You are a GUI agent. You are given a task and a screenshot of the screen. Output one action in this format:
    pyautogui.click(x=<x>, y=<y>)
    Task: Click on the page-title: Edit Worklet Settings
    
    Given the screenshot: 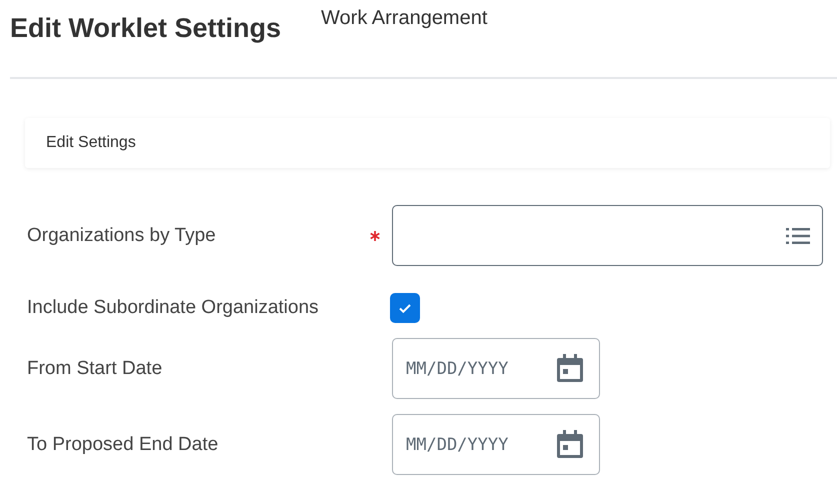 What is the action you would take?
    pyautogui.click(x=146, y=28)
    